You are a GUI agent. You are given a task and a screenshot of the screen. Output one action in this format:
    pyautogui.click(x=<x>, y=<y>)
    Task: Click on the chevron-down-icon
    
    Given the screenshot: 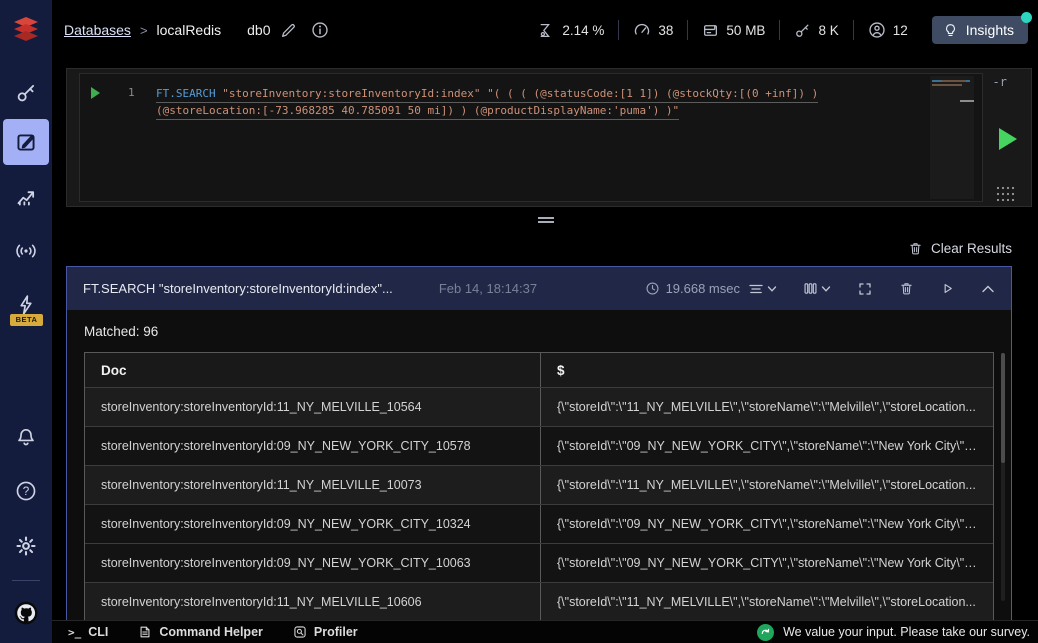 What is the action you would take?
    pyautogui.click(x=826, y=288)
    